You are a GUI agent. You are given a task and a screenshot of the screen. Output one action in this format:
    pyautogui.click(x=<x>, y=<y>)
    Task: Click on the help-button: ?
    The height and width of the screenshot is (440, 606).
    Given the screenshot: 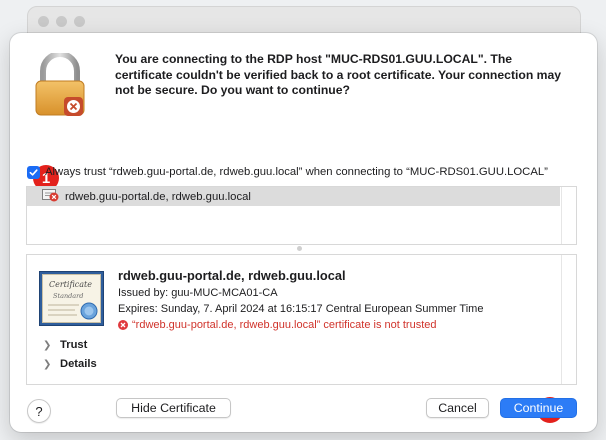 What is the action you would take?
    pyautogui.click(x=39, y=411)
    